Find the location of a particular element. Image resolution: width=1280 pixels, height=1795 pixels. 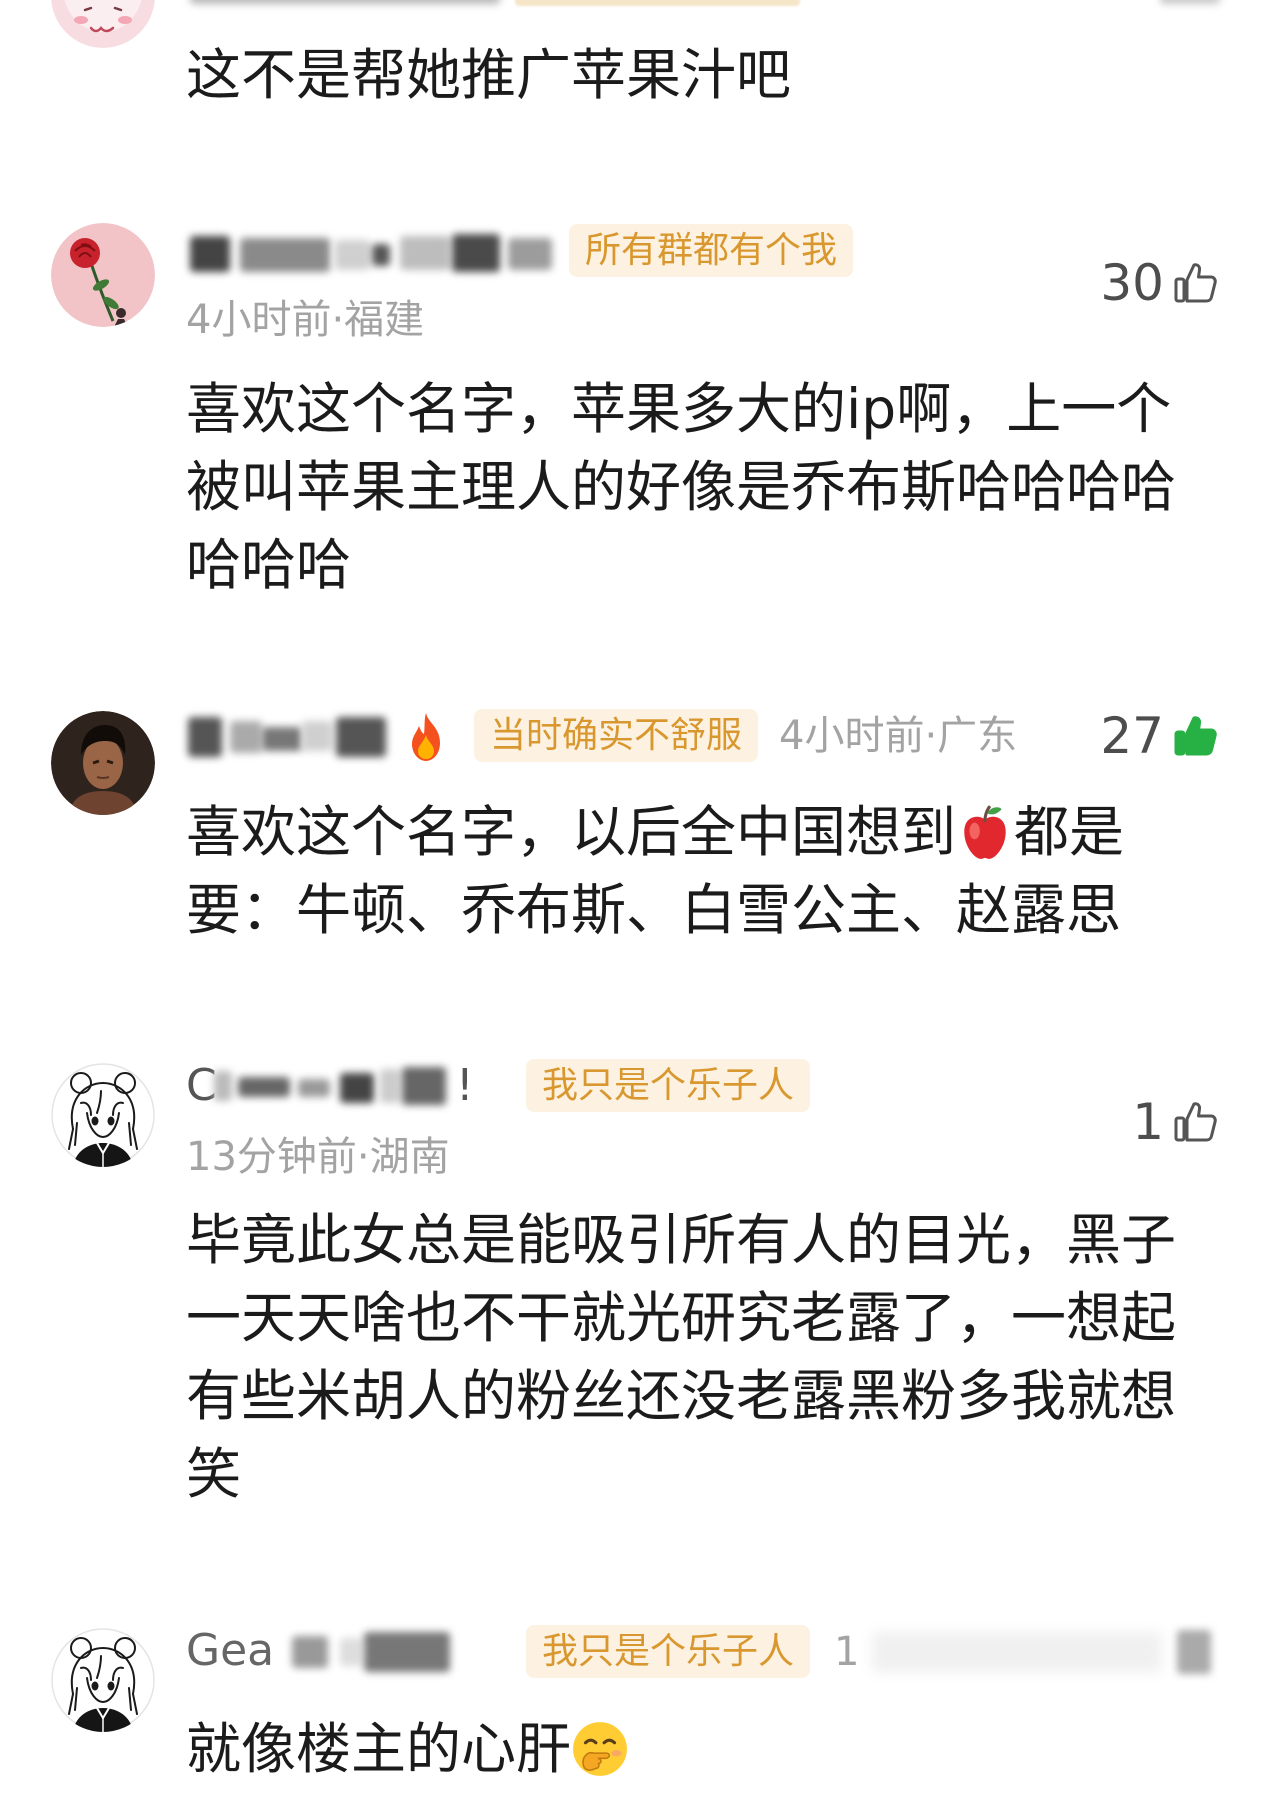

comment-text-line: 笑 is located at coordinates (214, 1474).